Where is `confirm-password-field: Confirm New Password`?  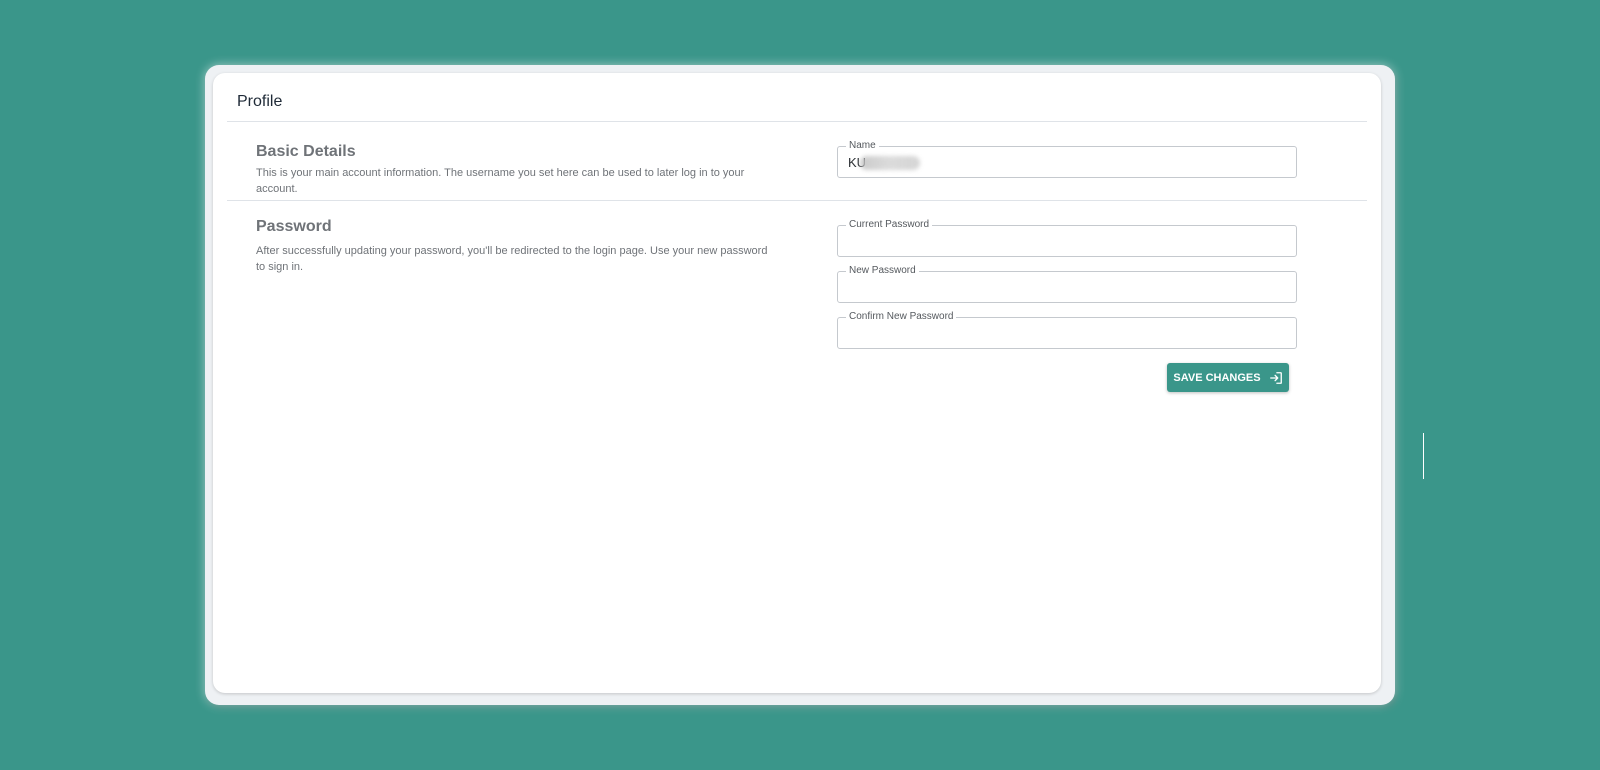
confirm-password-field: Confirm New Password is located at coordinates (1067, 329).